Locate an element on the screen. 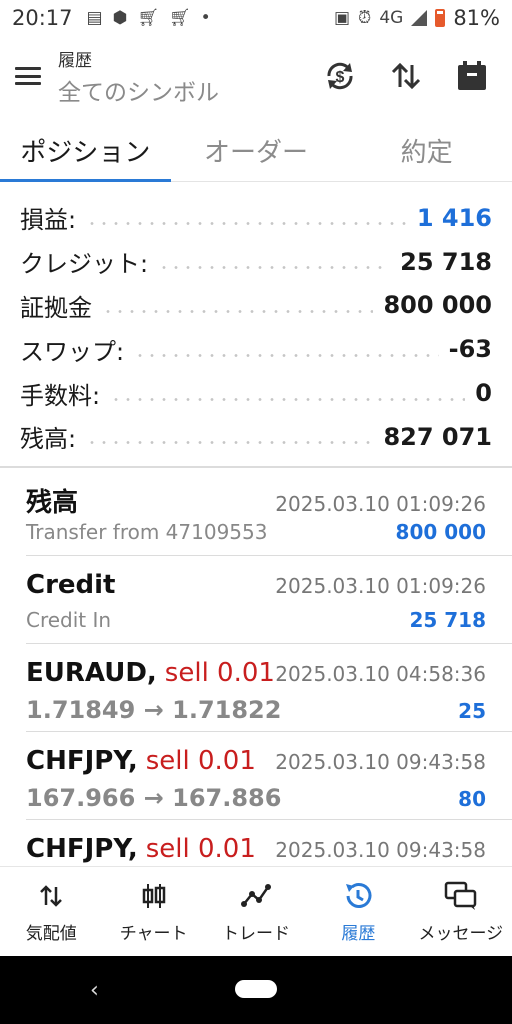 The height and width of the screenshot is (1024, 512). nav-quotes: 気配値 is located at coordinates (51, 911).